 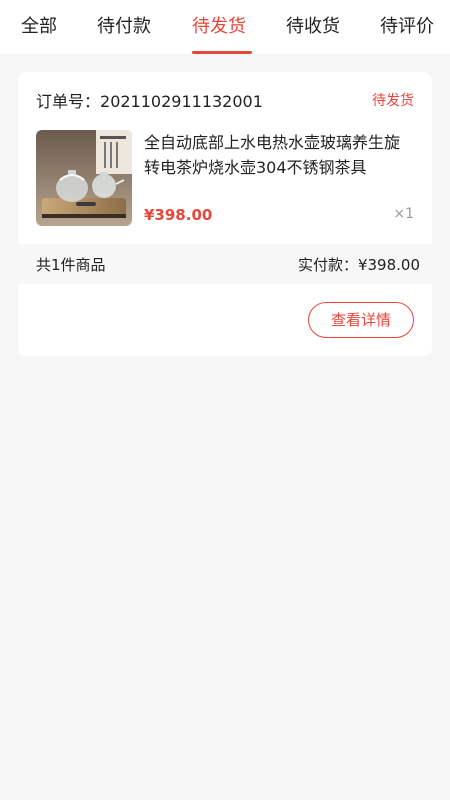 I want to click on tab-pending-shipment: 待发货, so click(x=219, y=27).